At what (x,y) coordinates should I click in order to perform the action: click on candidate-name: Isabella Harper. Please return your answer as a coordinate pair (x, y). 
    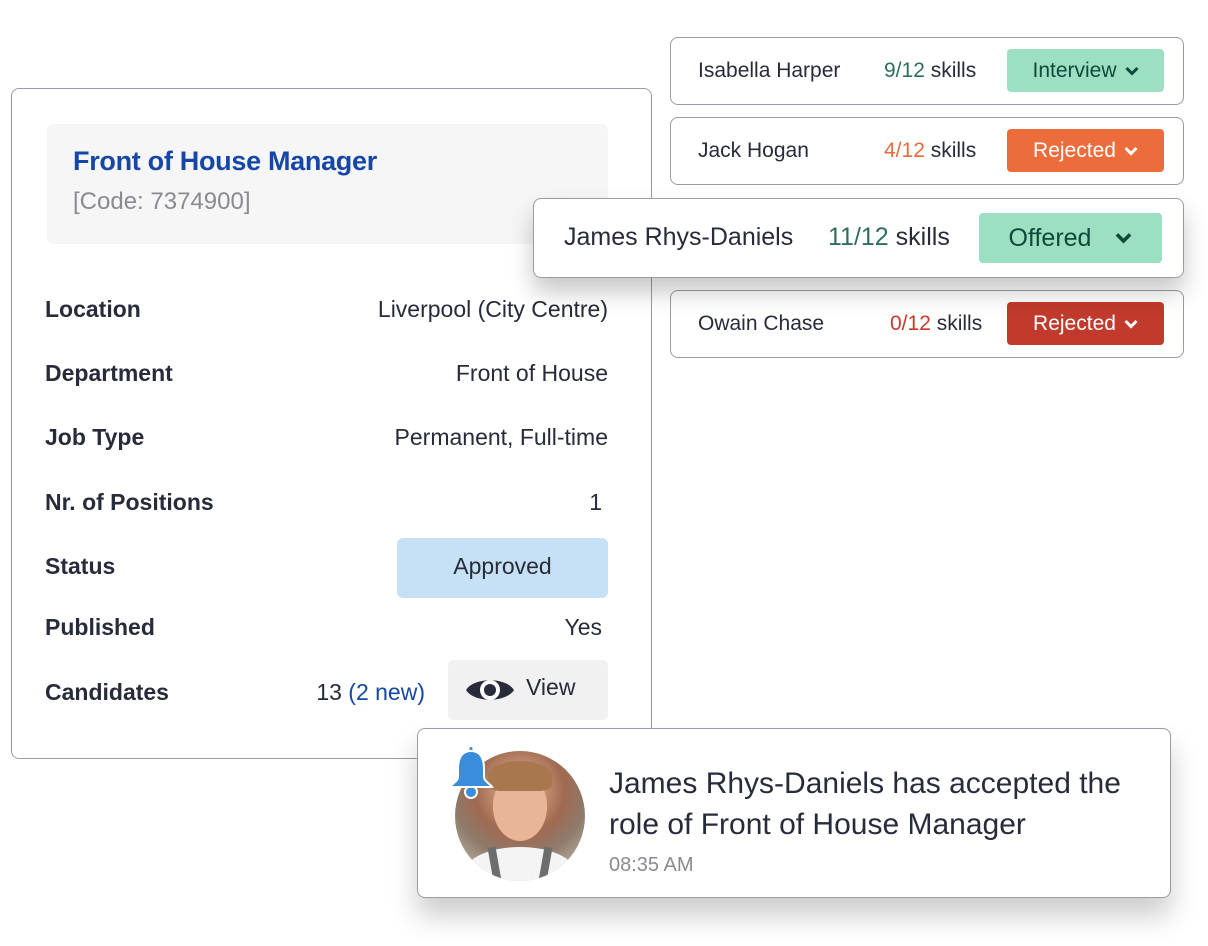
    Looking at the image, I should click on (769, 70).